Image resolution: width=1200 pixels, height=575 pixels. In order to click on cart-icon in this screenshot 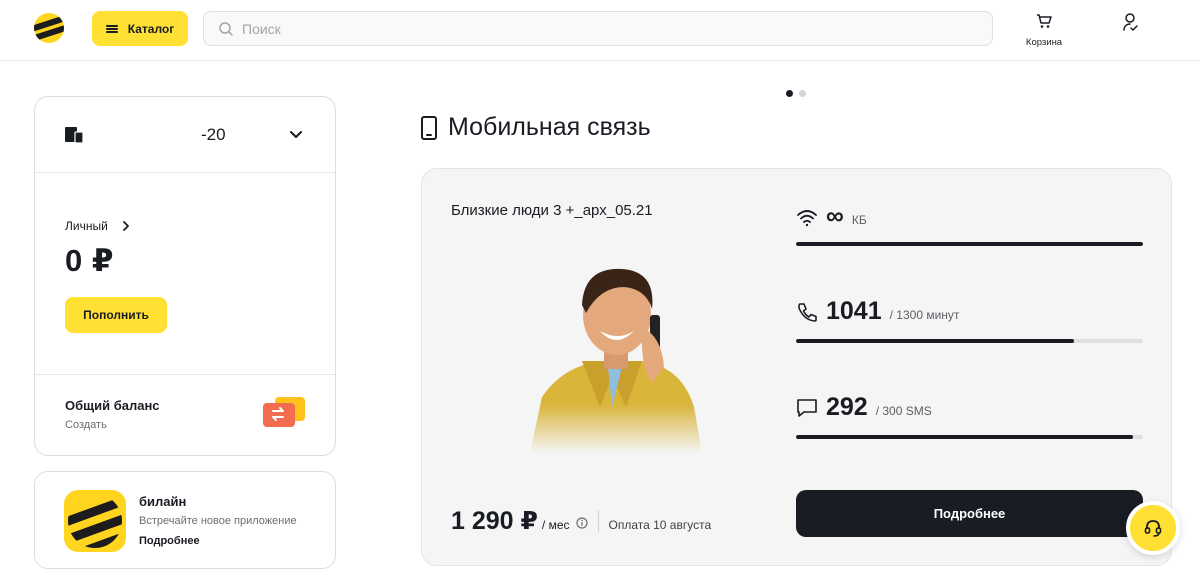, I will do `click(1044, 21)`.